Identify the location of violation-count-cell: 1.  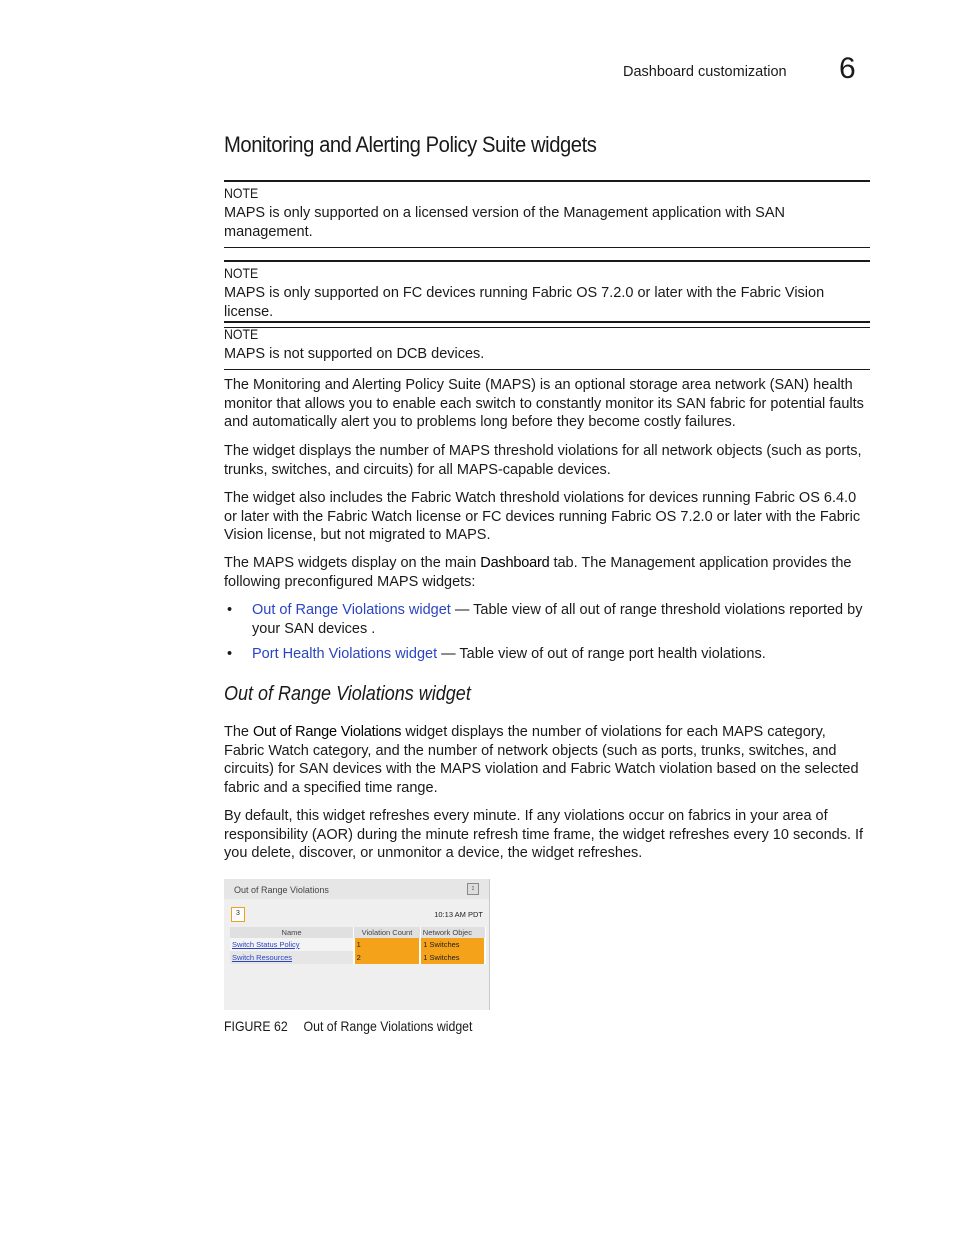
(387, 944).